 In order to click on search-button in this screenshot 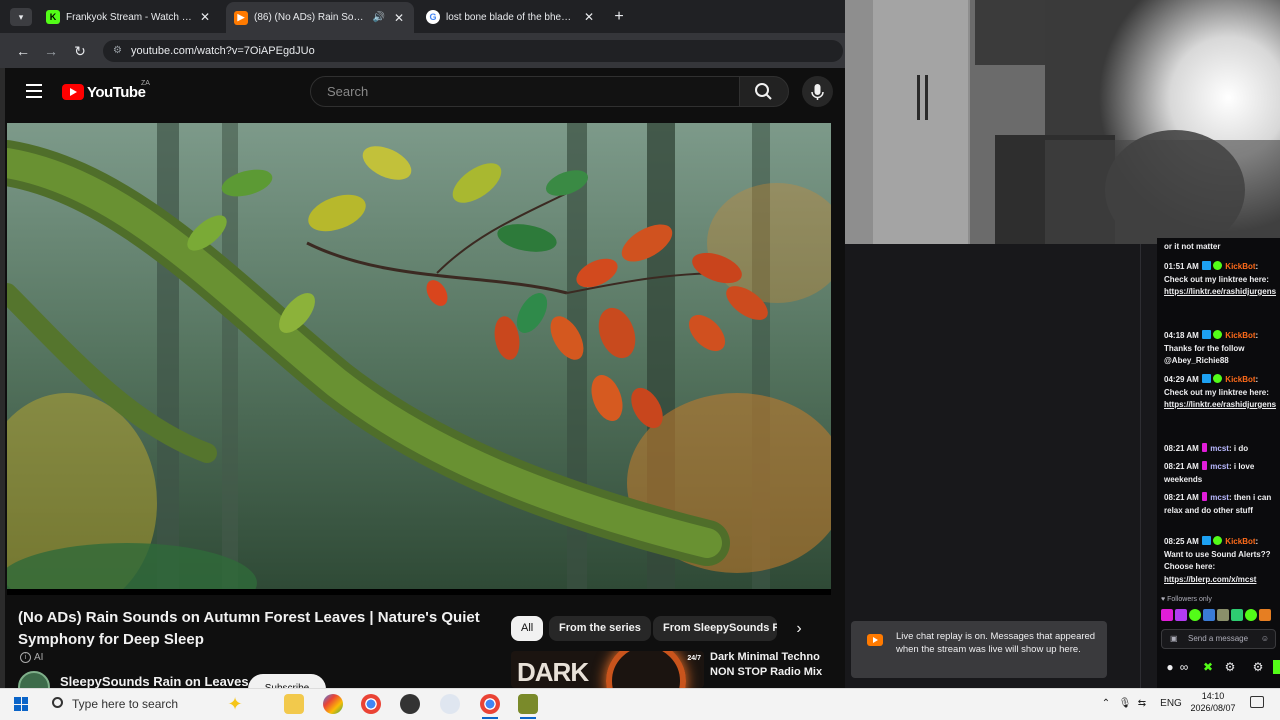, I will do `click(764, 91)`.